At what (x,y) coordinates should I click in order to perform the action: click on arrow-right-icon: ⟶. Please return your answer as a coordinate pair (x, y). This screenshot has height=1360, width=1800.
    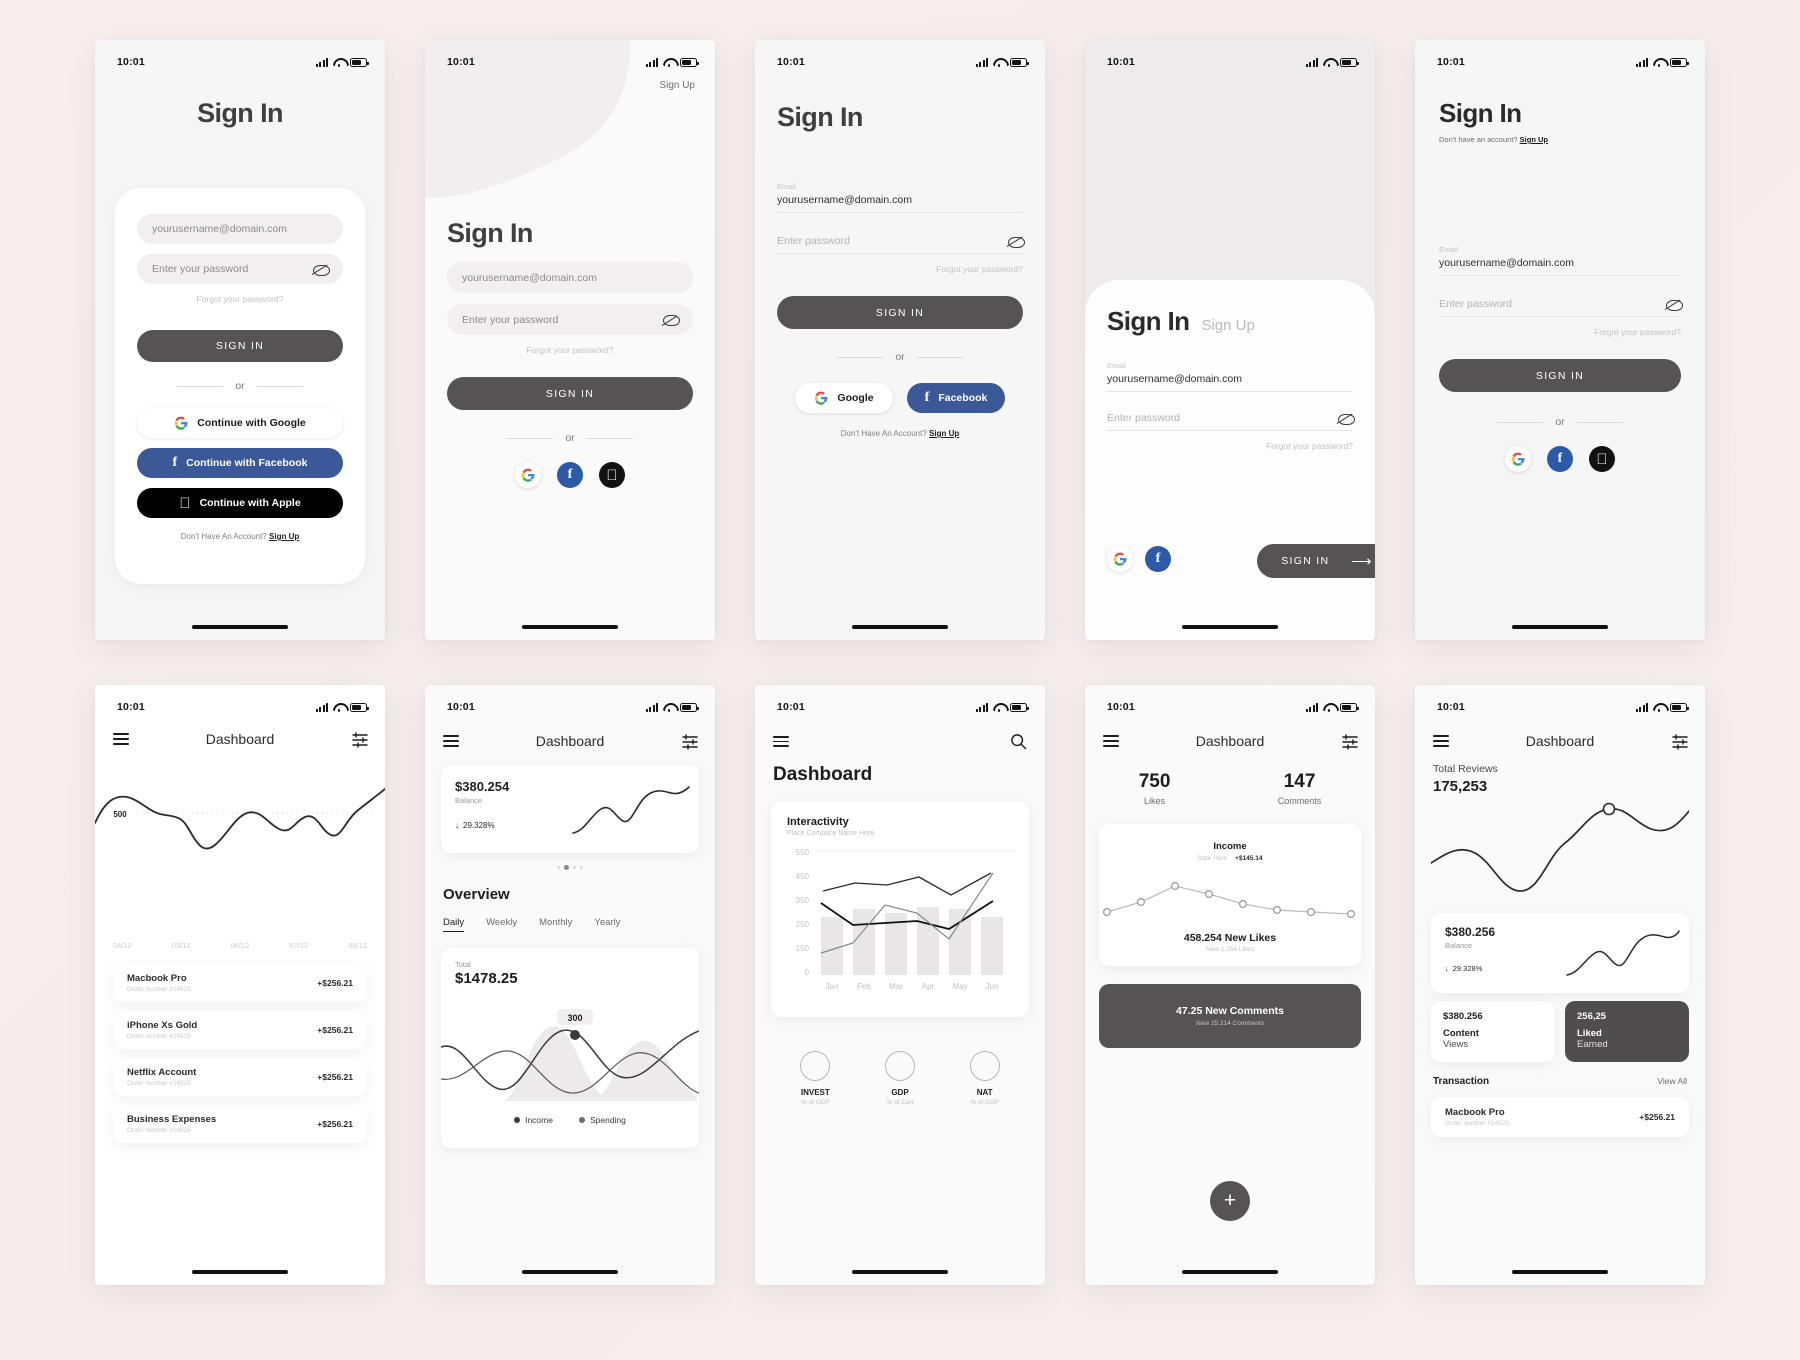
    Looking at the image, I should click on (1362, 561).